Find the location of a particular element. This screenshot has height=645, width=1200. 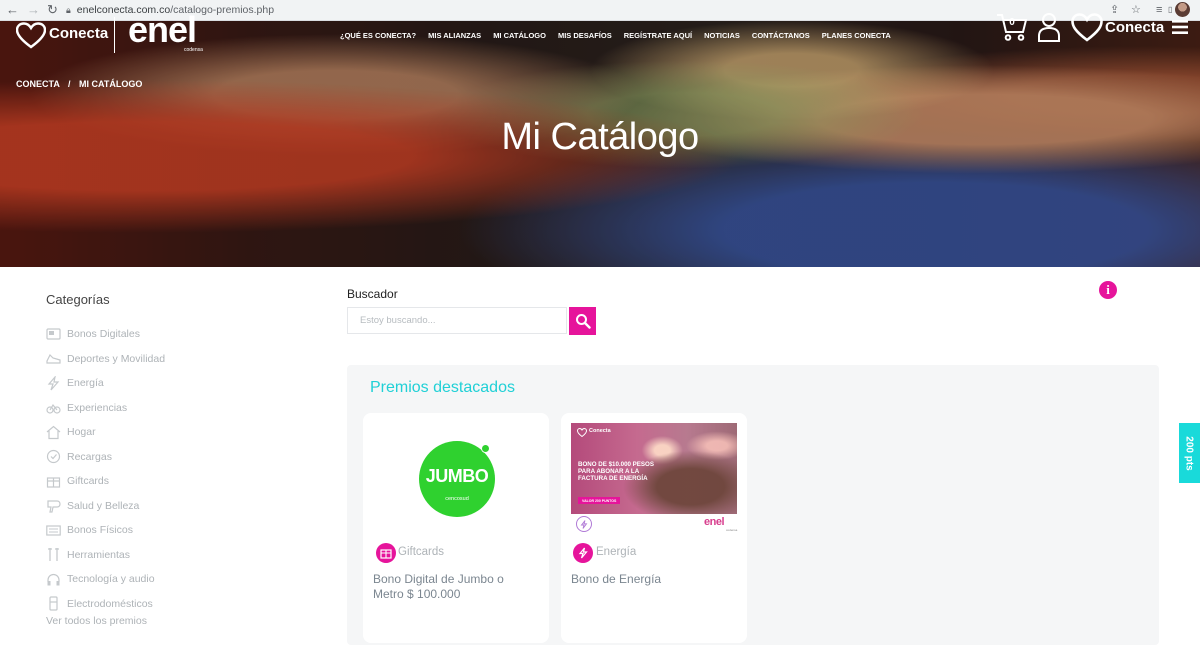

category-tecnologia-audio: Tecnología y audio is located at coordinates (105, 579).